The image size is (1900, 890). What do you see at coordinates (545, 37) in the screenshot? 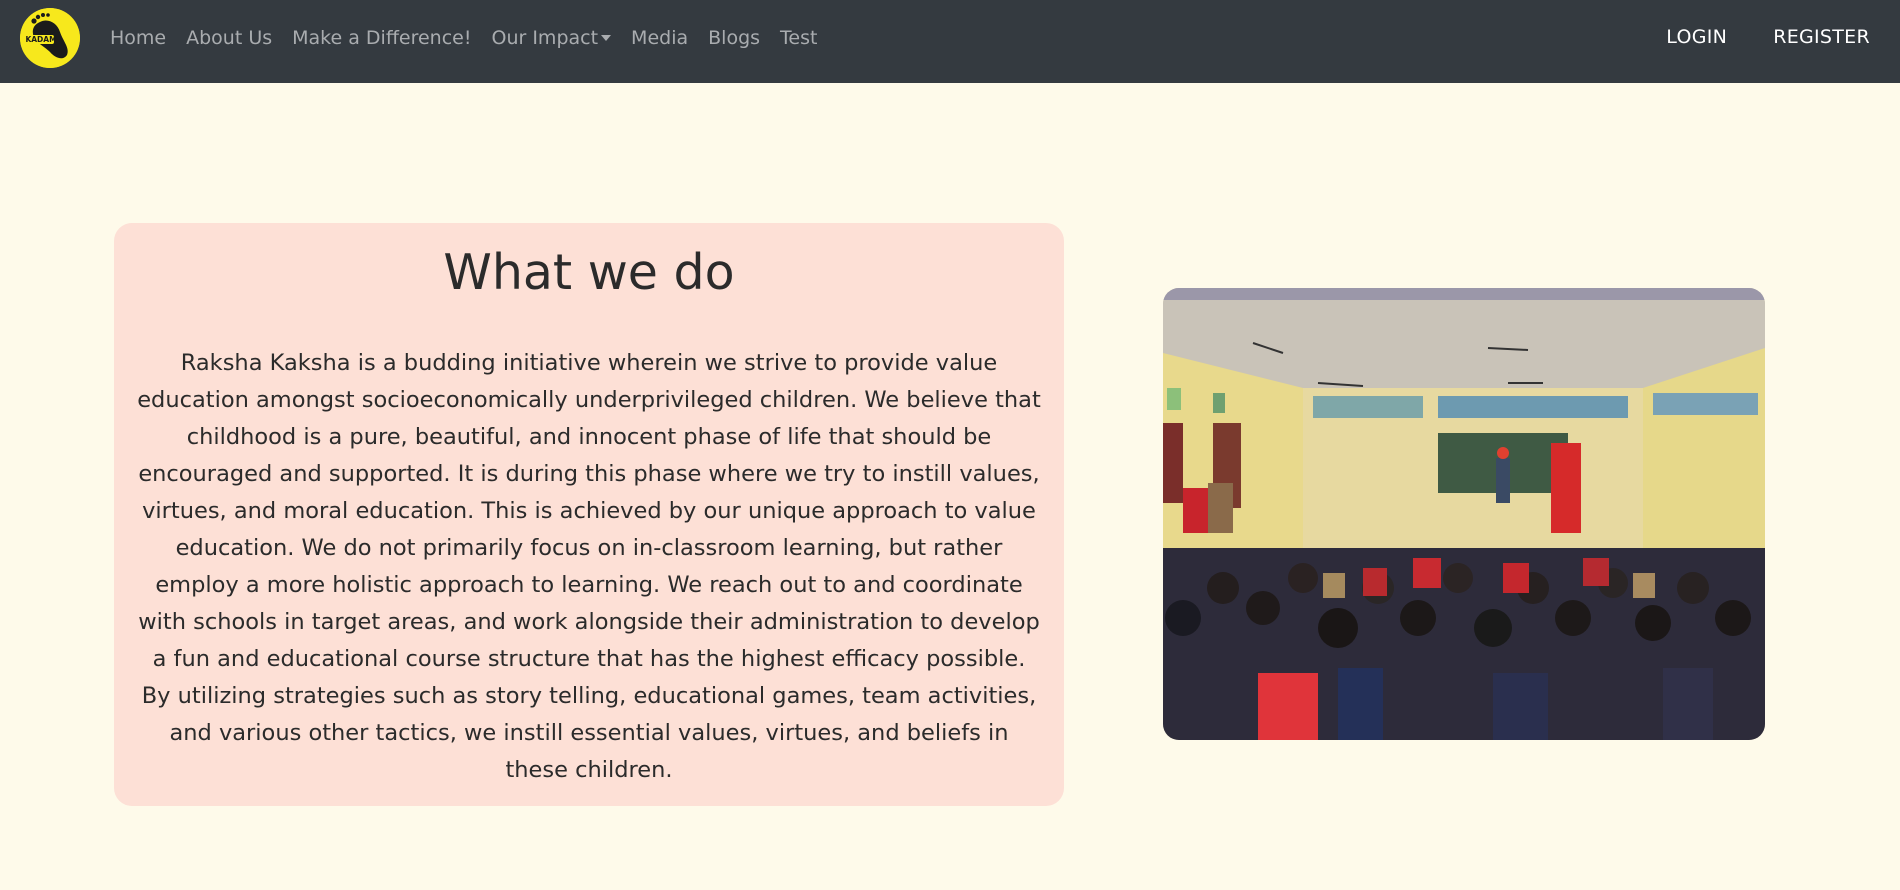
I see `nav-our-impact-label: Our Impact` at bounding box center [545, 37].